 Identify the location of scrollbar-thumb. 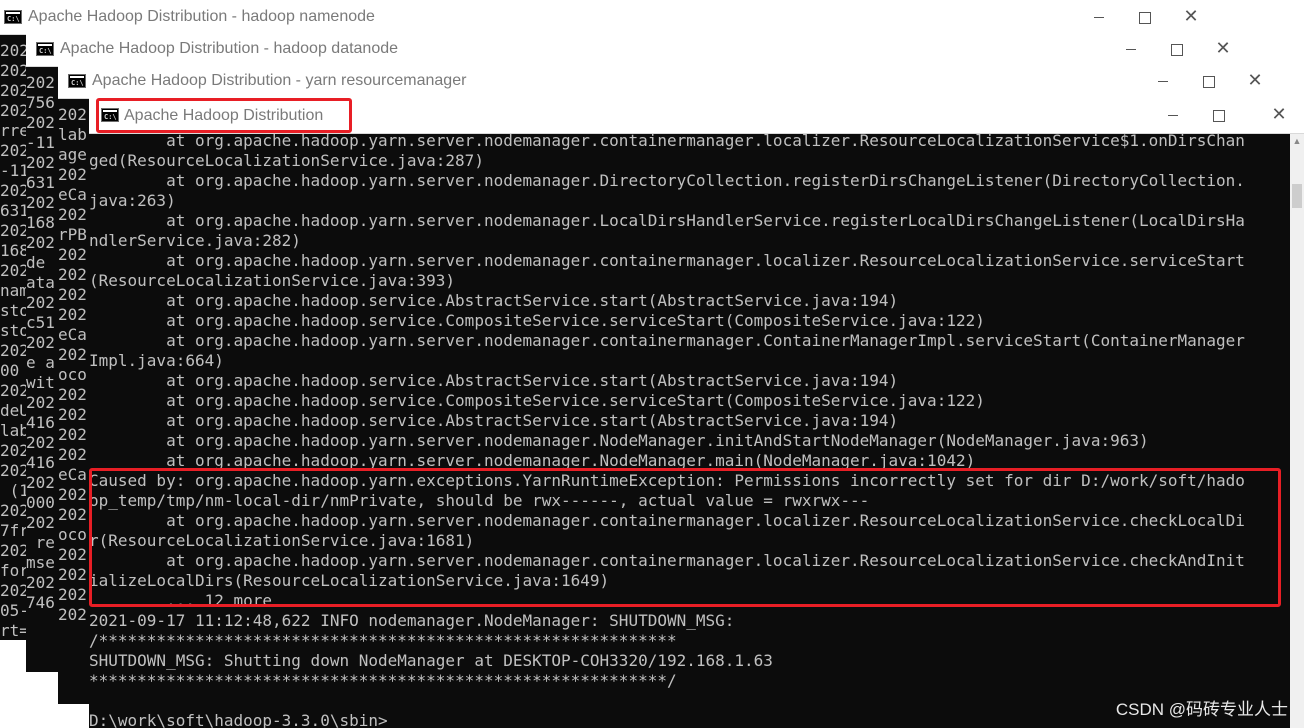
(1297, 196).